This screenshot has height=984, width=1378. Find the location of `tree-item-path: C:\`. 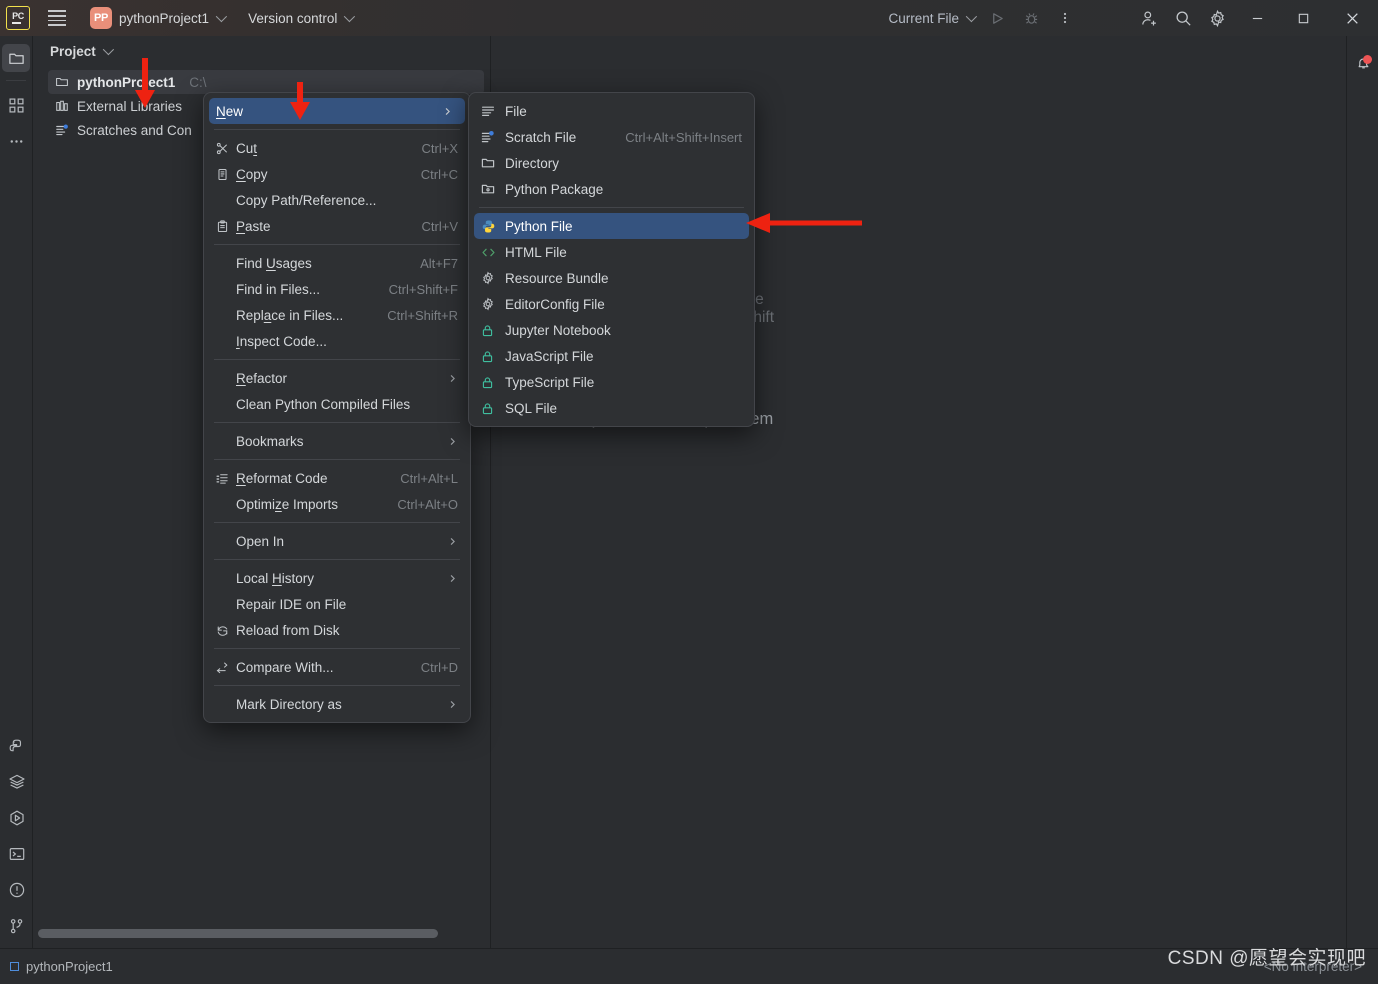

tree-item-path: C:\ is located at coordinates (198, 82).